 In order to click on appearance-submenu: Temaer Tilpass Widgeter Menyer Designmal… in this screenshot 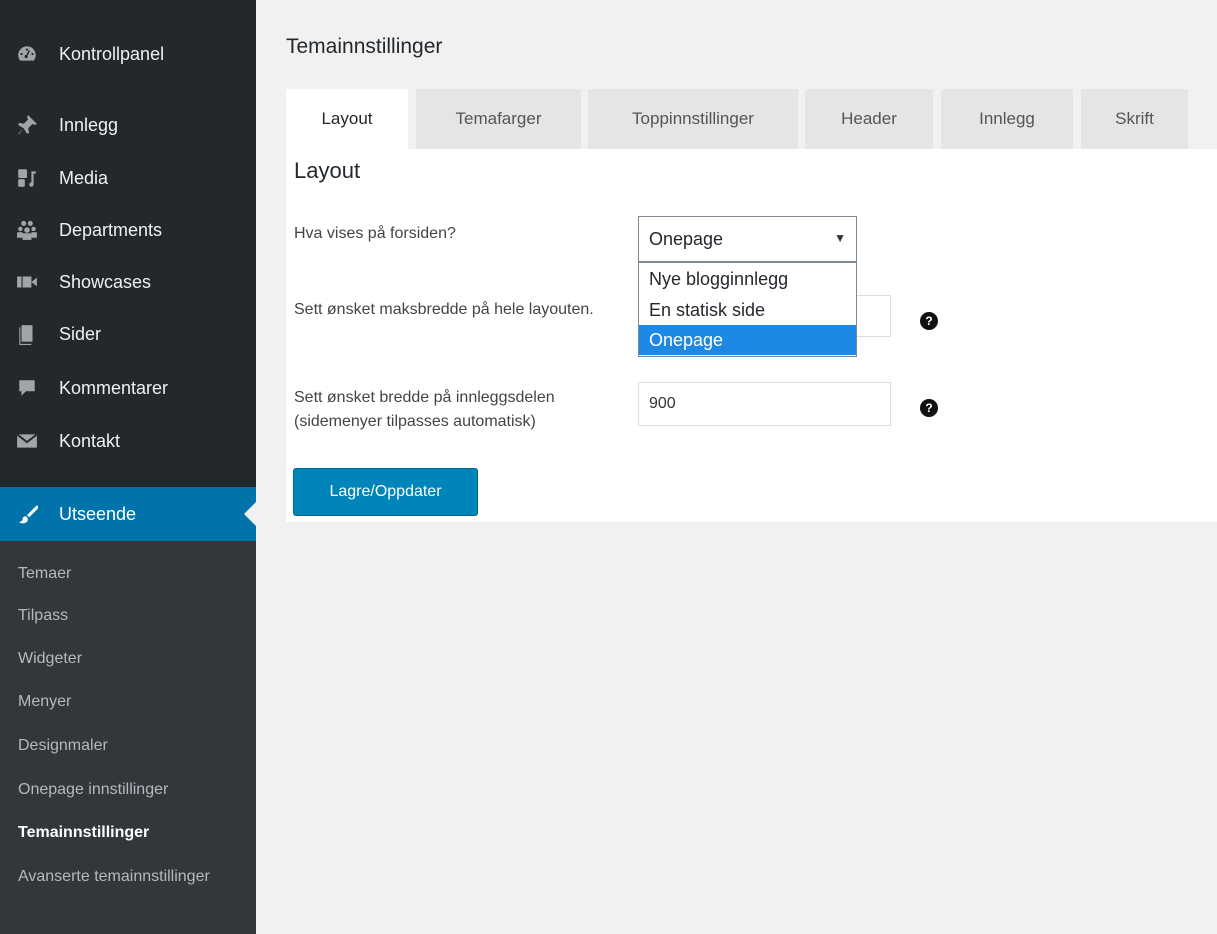, I will do `click(128, 737)`.